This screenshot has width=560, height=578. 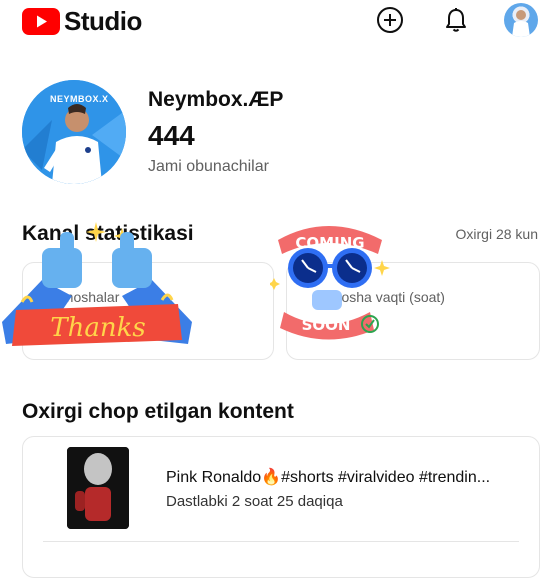 What do you see at coordinates (456, 20) in the screenshot?
I see `bell-icon` at bounding box center [456, 20].